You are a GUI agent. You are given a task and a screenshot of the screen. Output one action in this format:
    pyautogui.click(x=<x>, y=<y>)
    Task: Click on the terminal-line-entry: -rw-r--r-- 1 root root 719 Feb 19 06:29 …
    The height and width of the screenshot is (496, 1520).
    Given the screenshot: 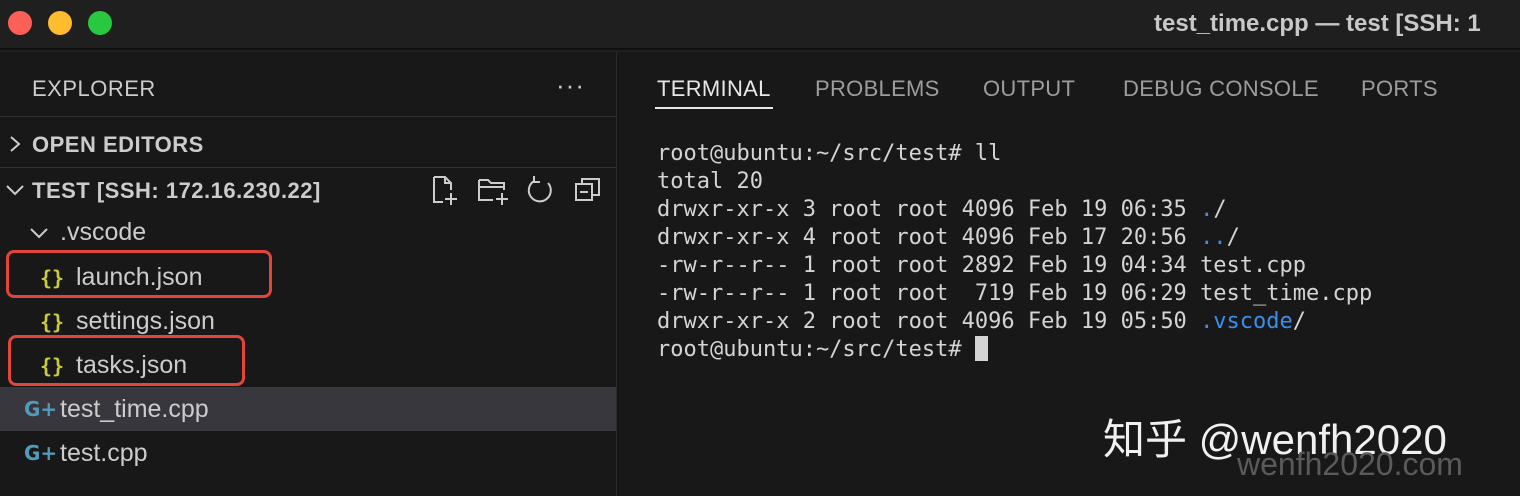 What is the action you would take?
    pyautogui.click(x=1014, y=294)
    